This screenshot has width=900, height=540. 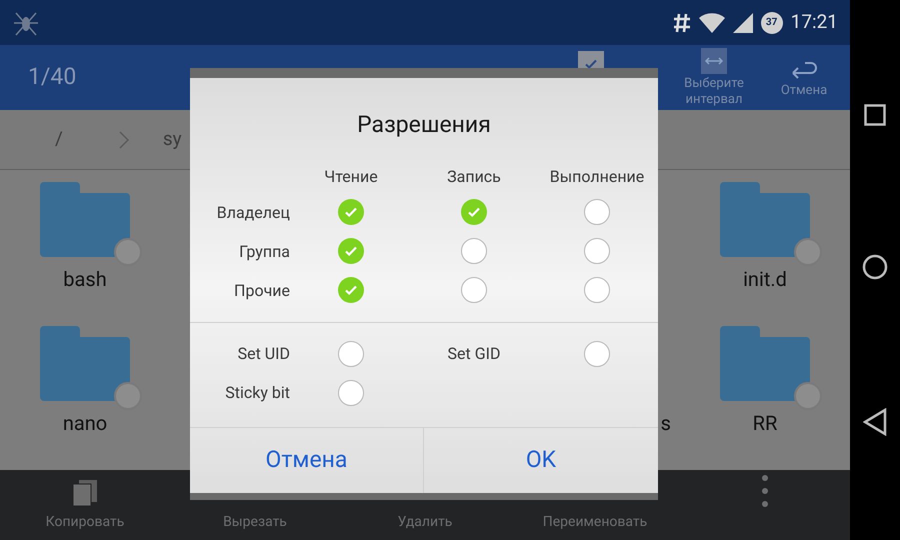 I want to click on file-name: nano, so click(x=85, y=423).